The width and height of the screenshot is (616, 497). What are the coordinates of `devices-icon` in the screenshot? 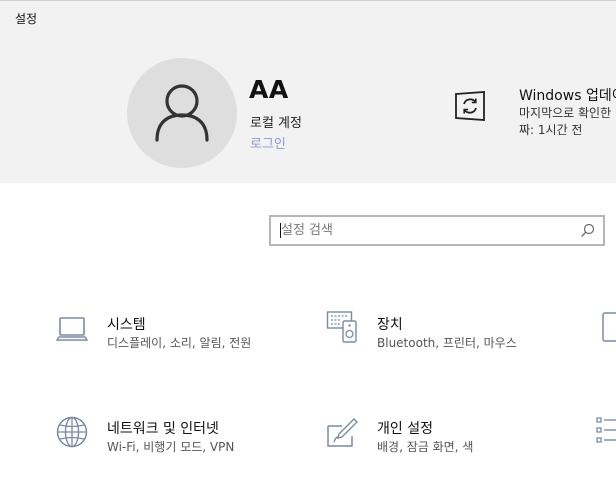 It's located at (341, 327).